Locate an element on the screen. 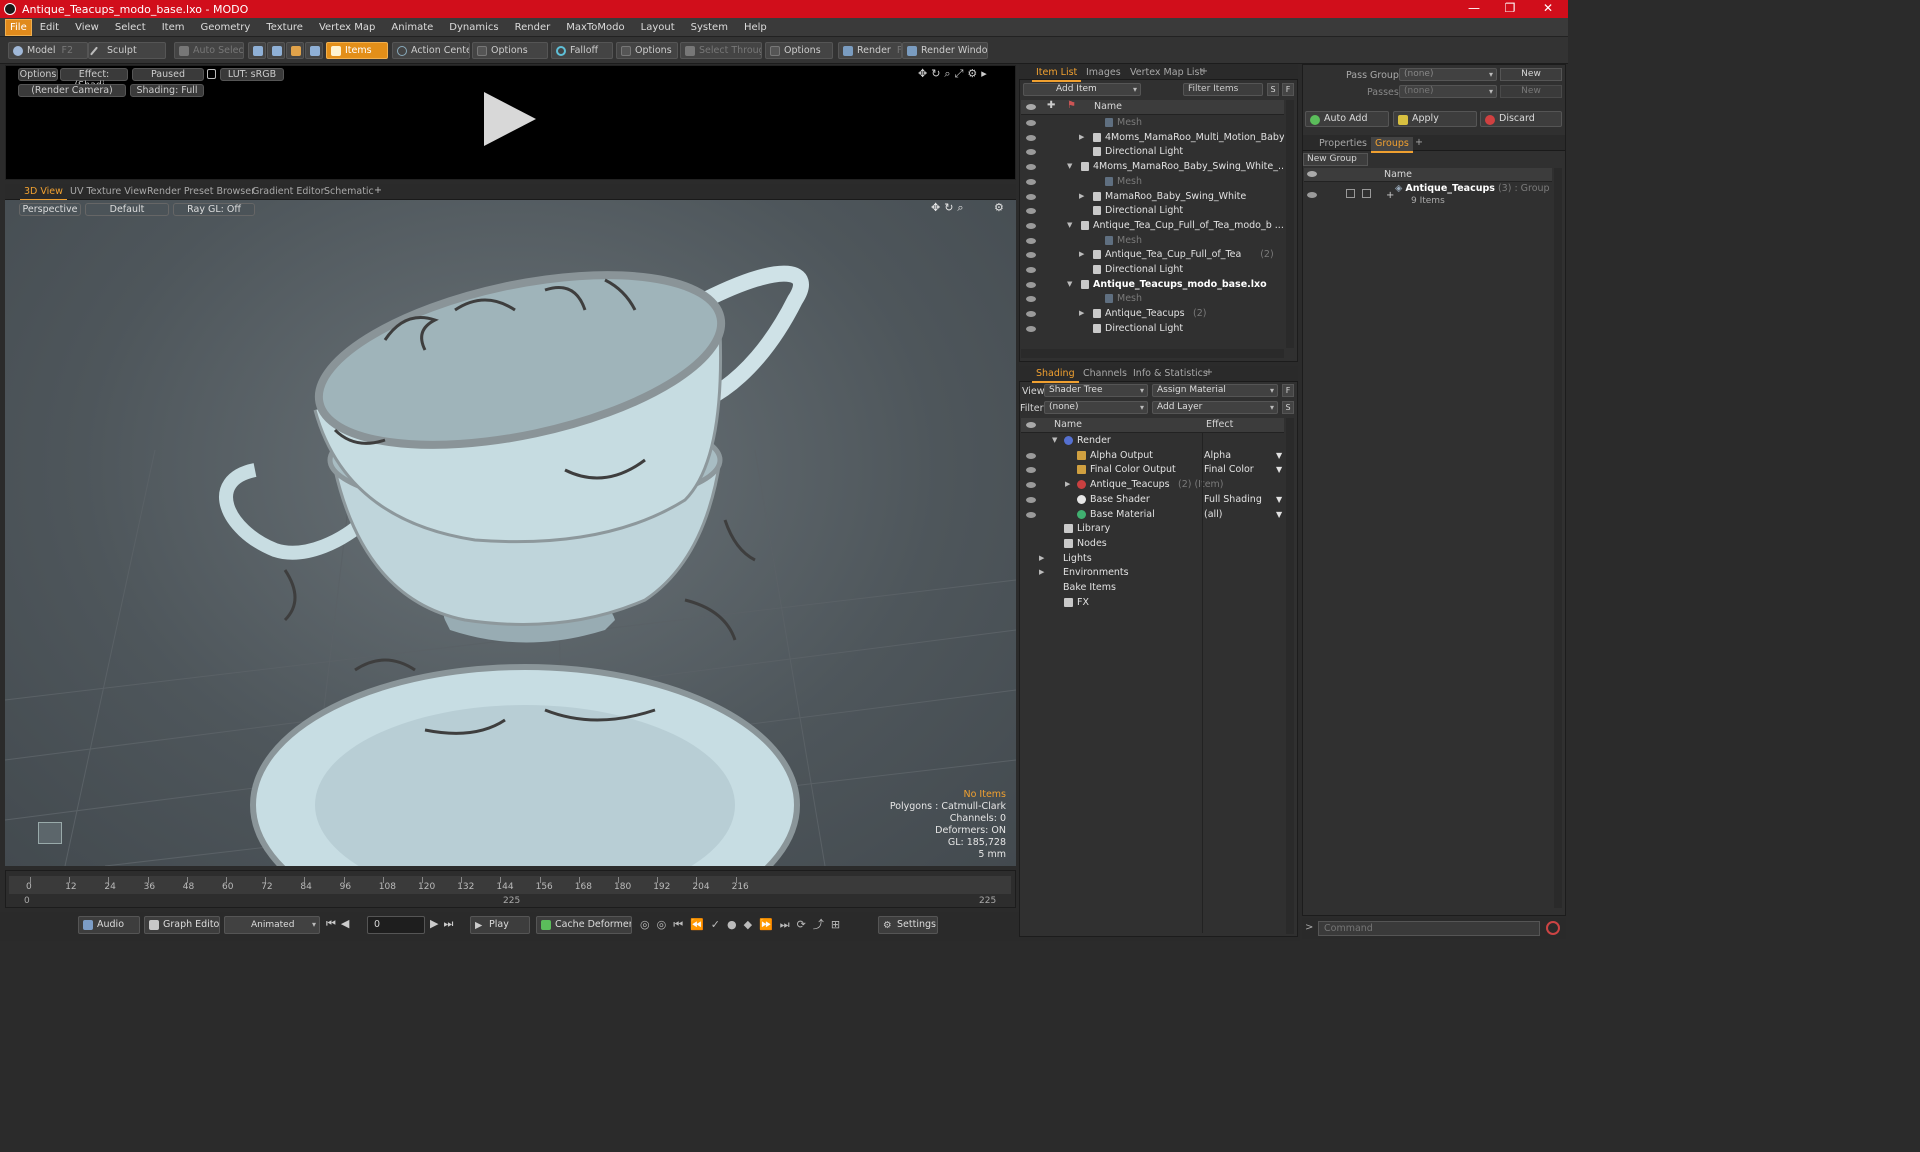 This screenshot has height=1152, width=1920. new-pass-button: New is located at coordinates (1531, 91).